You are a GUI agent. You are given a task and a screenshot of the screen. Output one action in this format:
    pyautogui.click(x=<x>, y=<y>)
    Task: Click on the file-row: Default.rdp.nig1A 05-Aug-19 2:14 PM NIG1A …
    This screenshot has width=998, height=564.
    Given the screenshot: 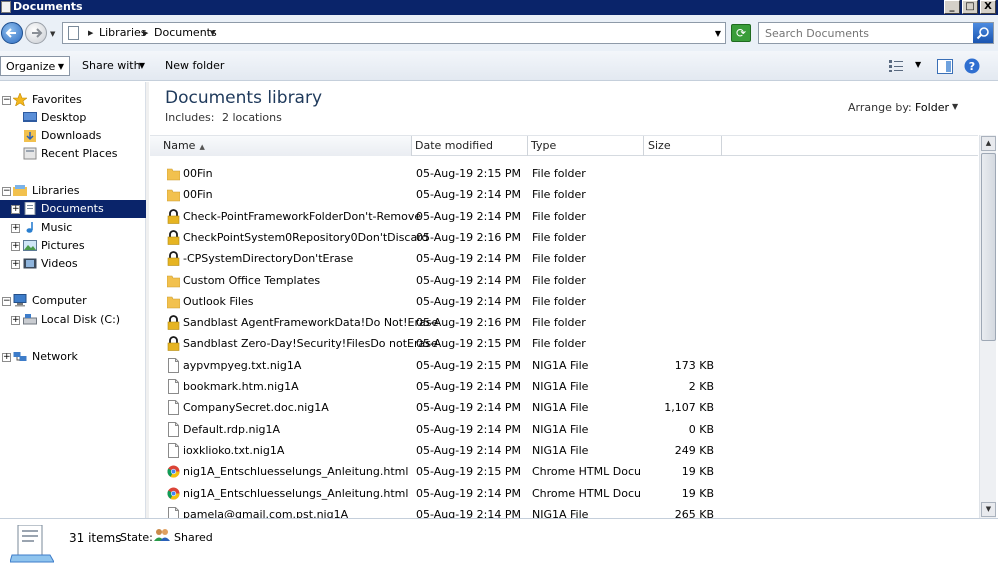 What is the action you would take?
    pyautogui.click(x=564, y=429)
    